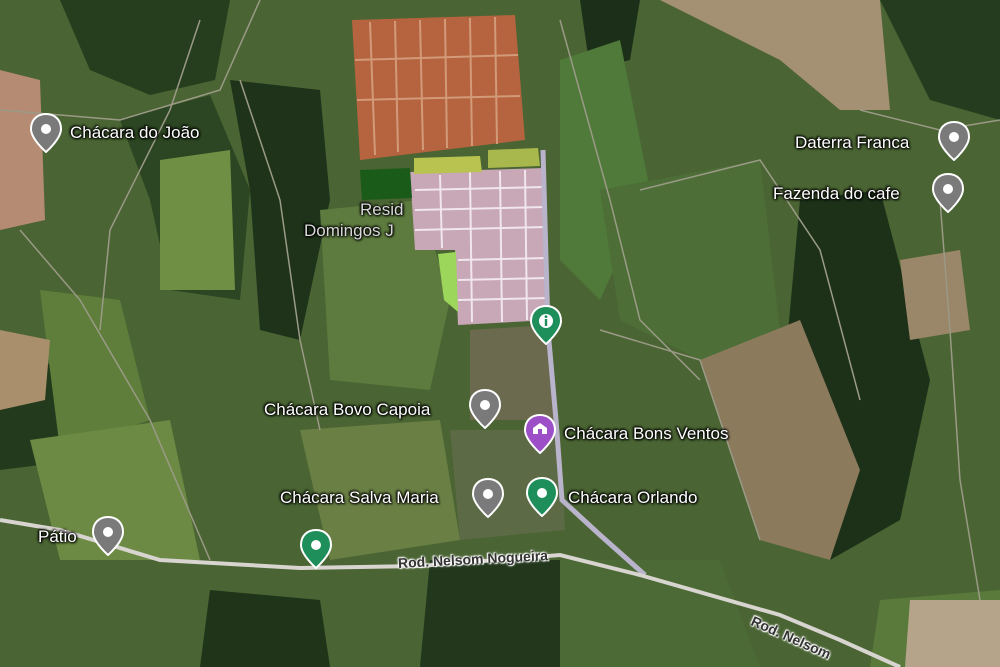 The height and width of the screenshot is (667, 1000). I want to click on place-label-chacara-salva-maria: Chácara Salva Maria, so click(359, 498).